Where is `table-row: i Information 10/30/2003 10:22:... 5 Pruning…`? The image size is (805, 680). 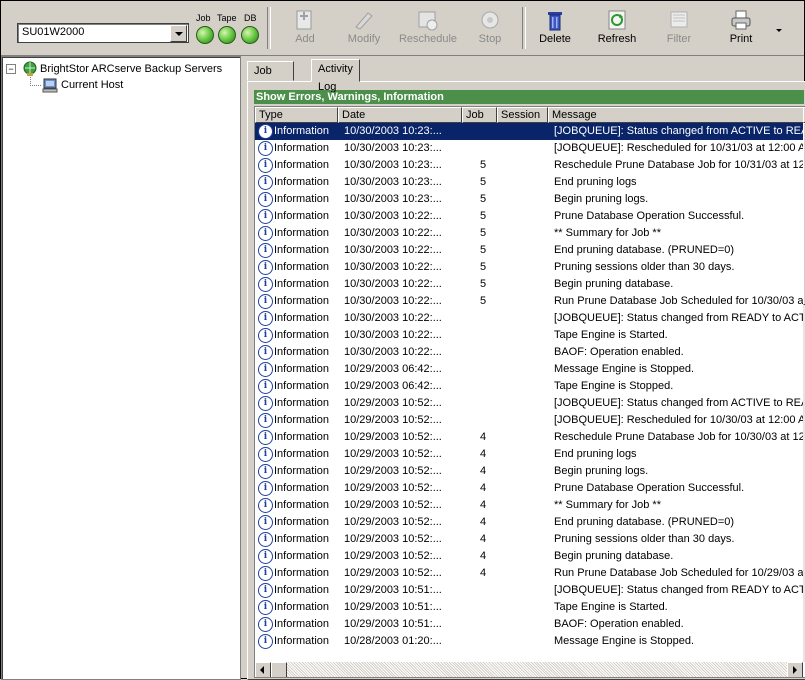 table-row: i Information 10/30/2003 10:22:... 5 Pruning… is located at coordinates (530, 267).